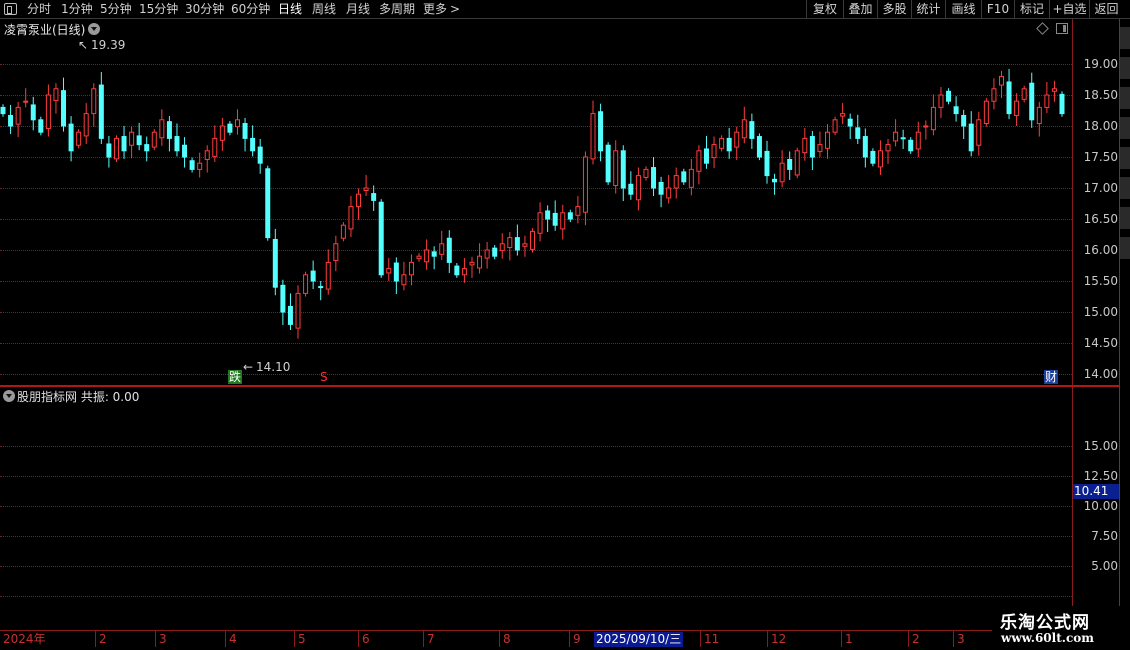 The height and width of the screenshot is (650, 1130). Describe the element at coordinates (108, 45) in the screenshot. I see `high-price-label: 19.39` at that location.